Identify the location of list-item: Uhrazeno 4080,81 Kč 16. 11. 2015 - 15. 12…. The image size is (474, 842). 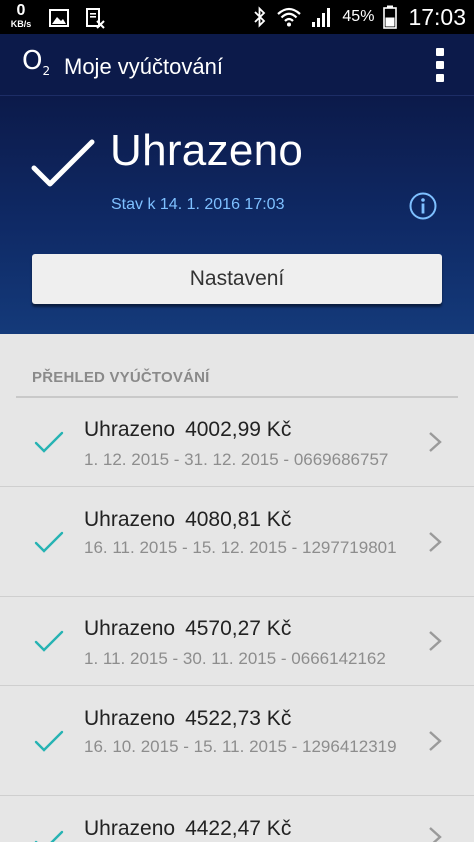
(237, 542).